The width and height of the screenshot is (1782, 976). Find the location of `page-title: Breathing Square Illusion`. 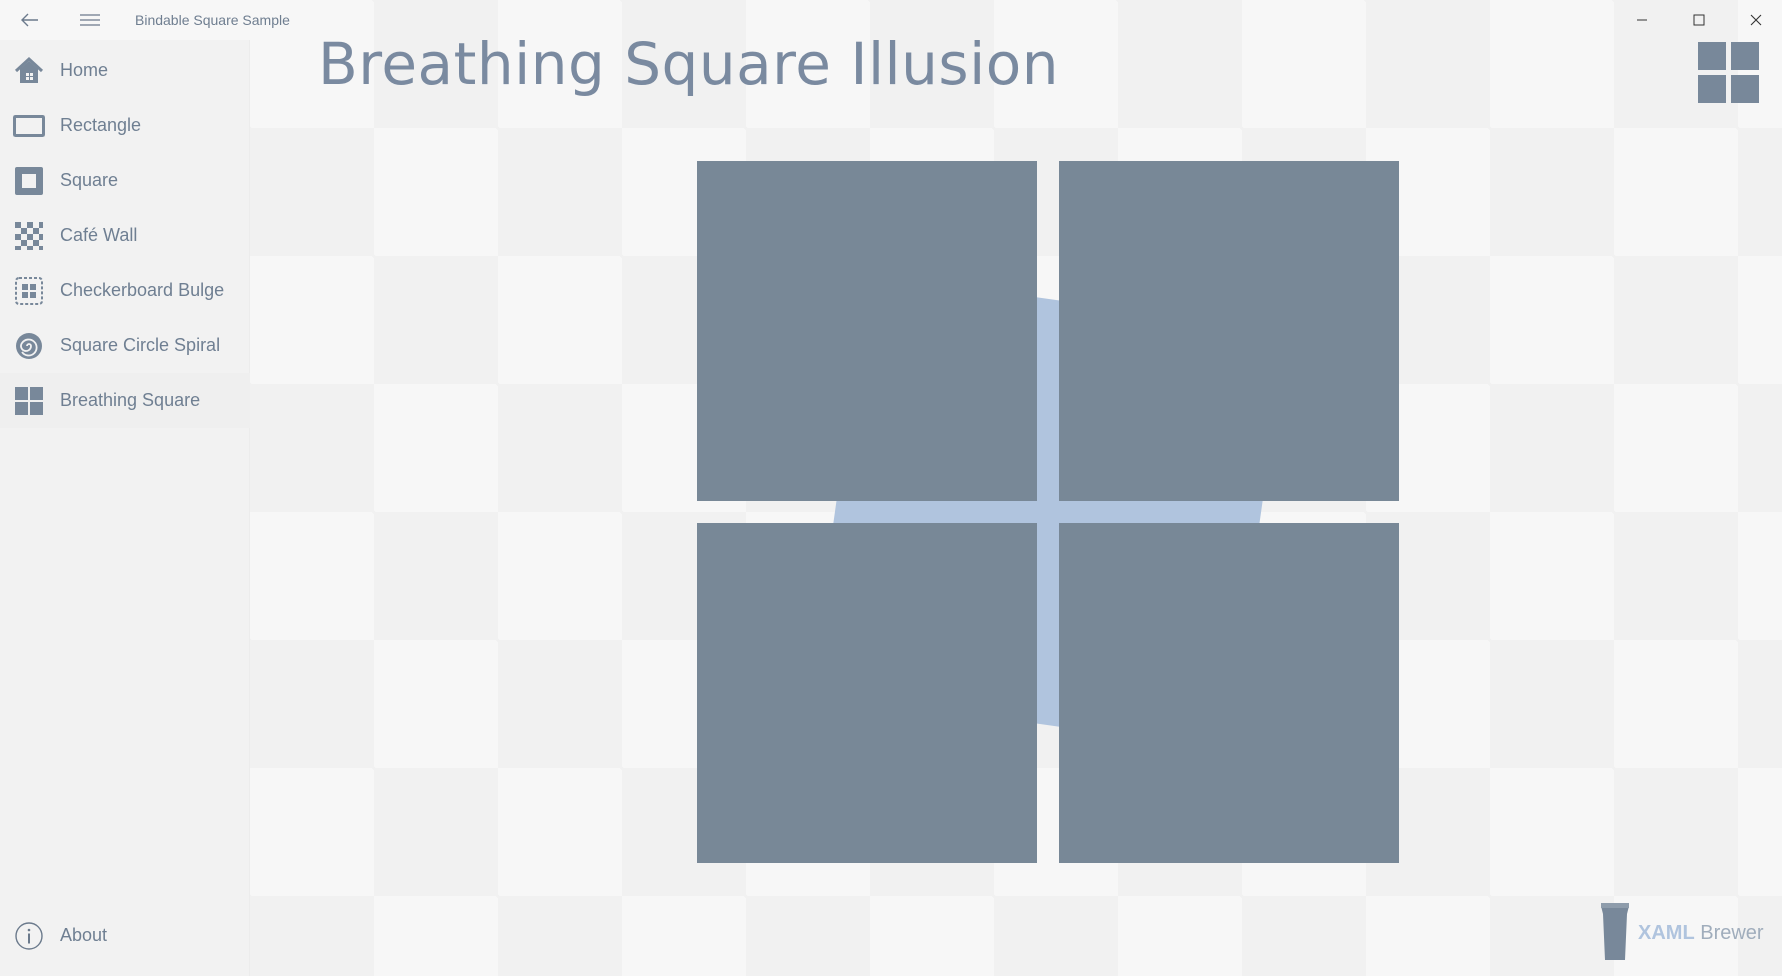

page-title: Breathing Square Illusion is located at coordinates (689, 64).